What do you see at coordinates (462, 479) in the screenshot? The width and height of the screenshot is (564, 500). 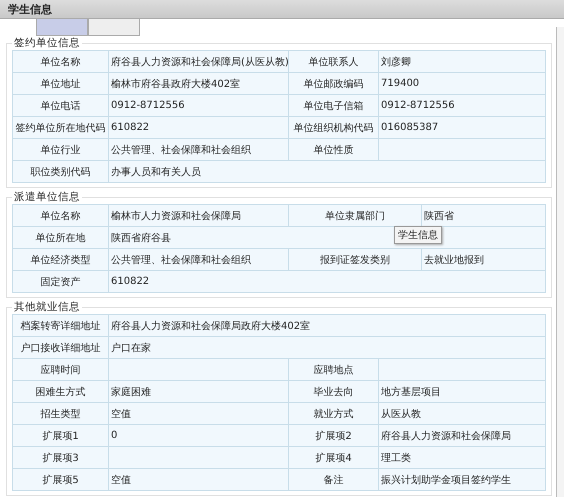 I see `field-value: 振兴计划助学金项目签约学生` at bounding box center [462, 479].